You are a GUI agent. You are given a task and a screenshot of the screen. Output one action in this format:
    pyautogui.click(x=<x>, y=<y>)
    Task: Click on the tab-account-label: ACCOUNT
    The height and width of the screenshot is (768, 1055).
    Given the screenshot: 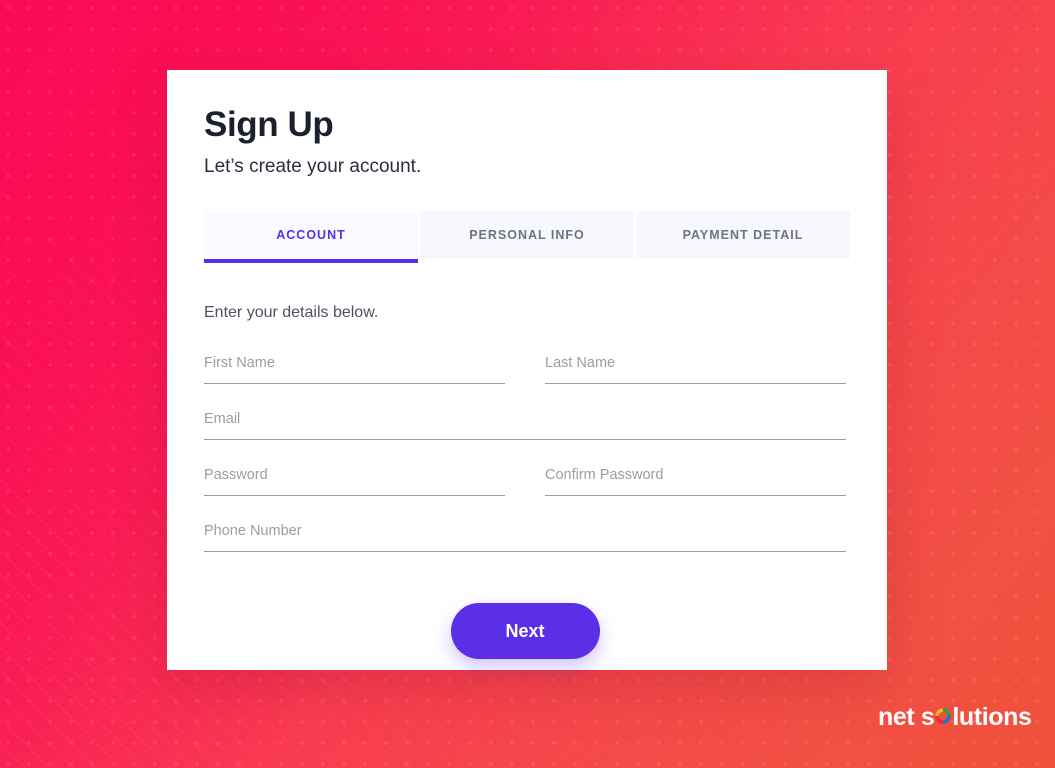 What is the action you would take?
    pyautogui.click(x=311, y=235)
    